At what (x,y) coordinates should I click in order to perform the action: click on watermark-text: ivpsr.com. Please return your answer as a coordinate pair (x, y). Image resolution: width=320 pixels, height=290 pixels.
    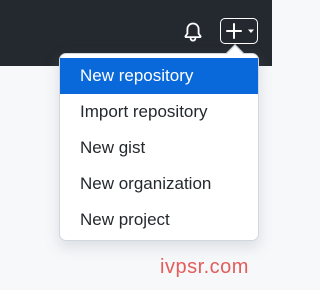
    Looking at the image, I should click on (204, 267).